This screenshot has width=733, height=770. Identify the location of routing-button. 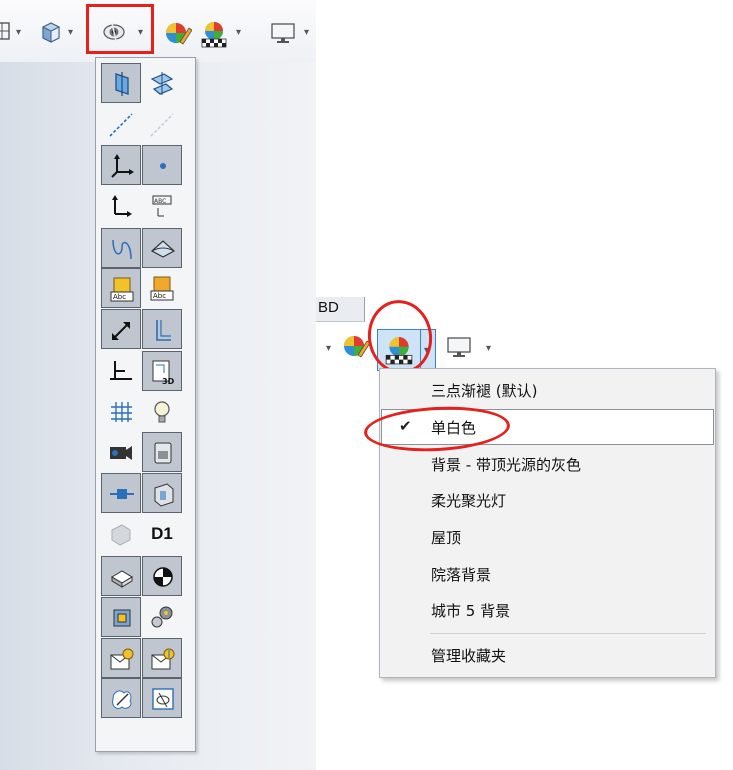
(162, 493).